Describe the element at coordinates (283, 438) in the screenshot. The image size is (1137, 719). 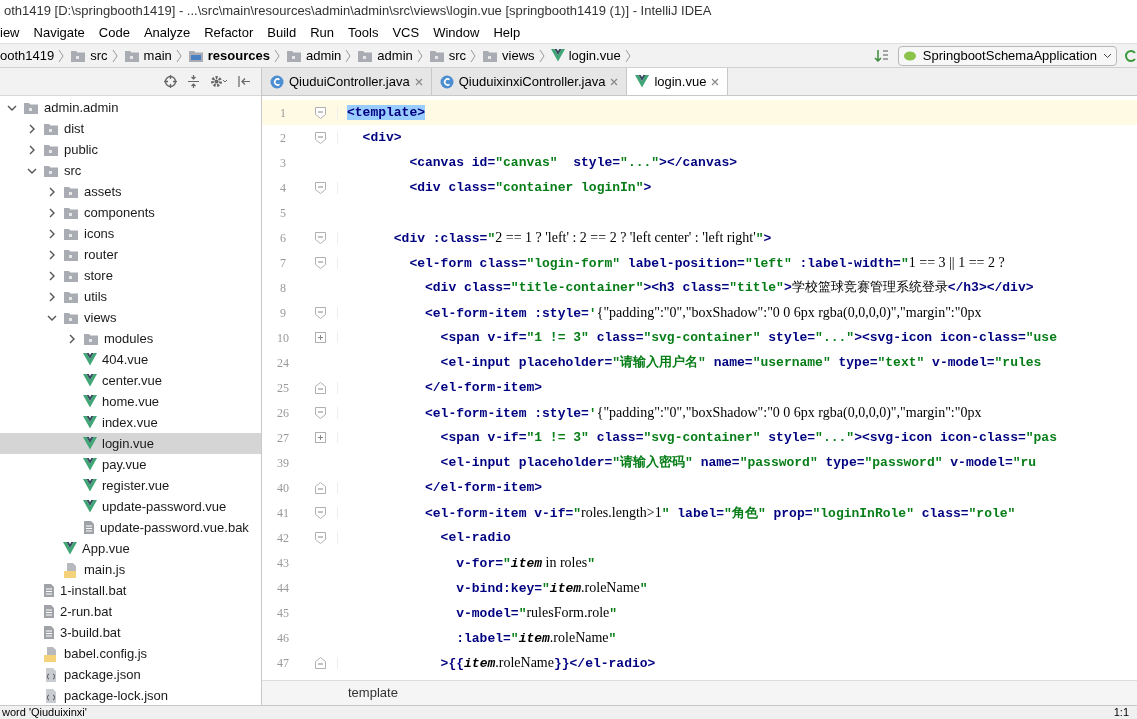
I see `line-number: 27` at that location.